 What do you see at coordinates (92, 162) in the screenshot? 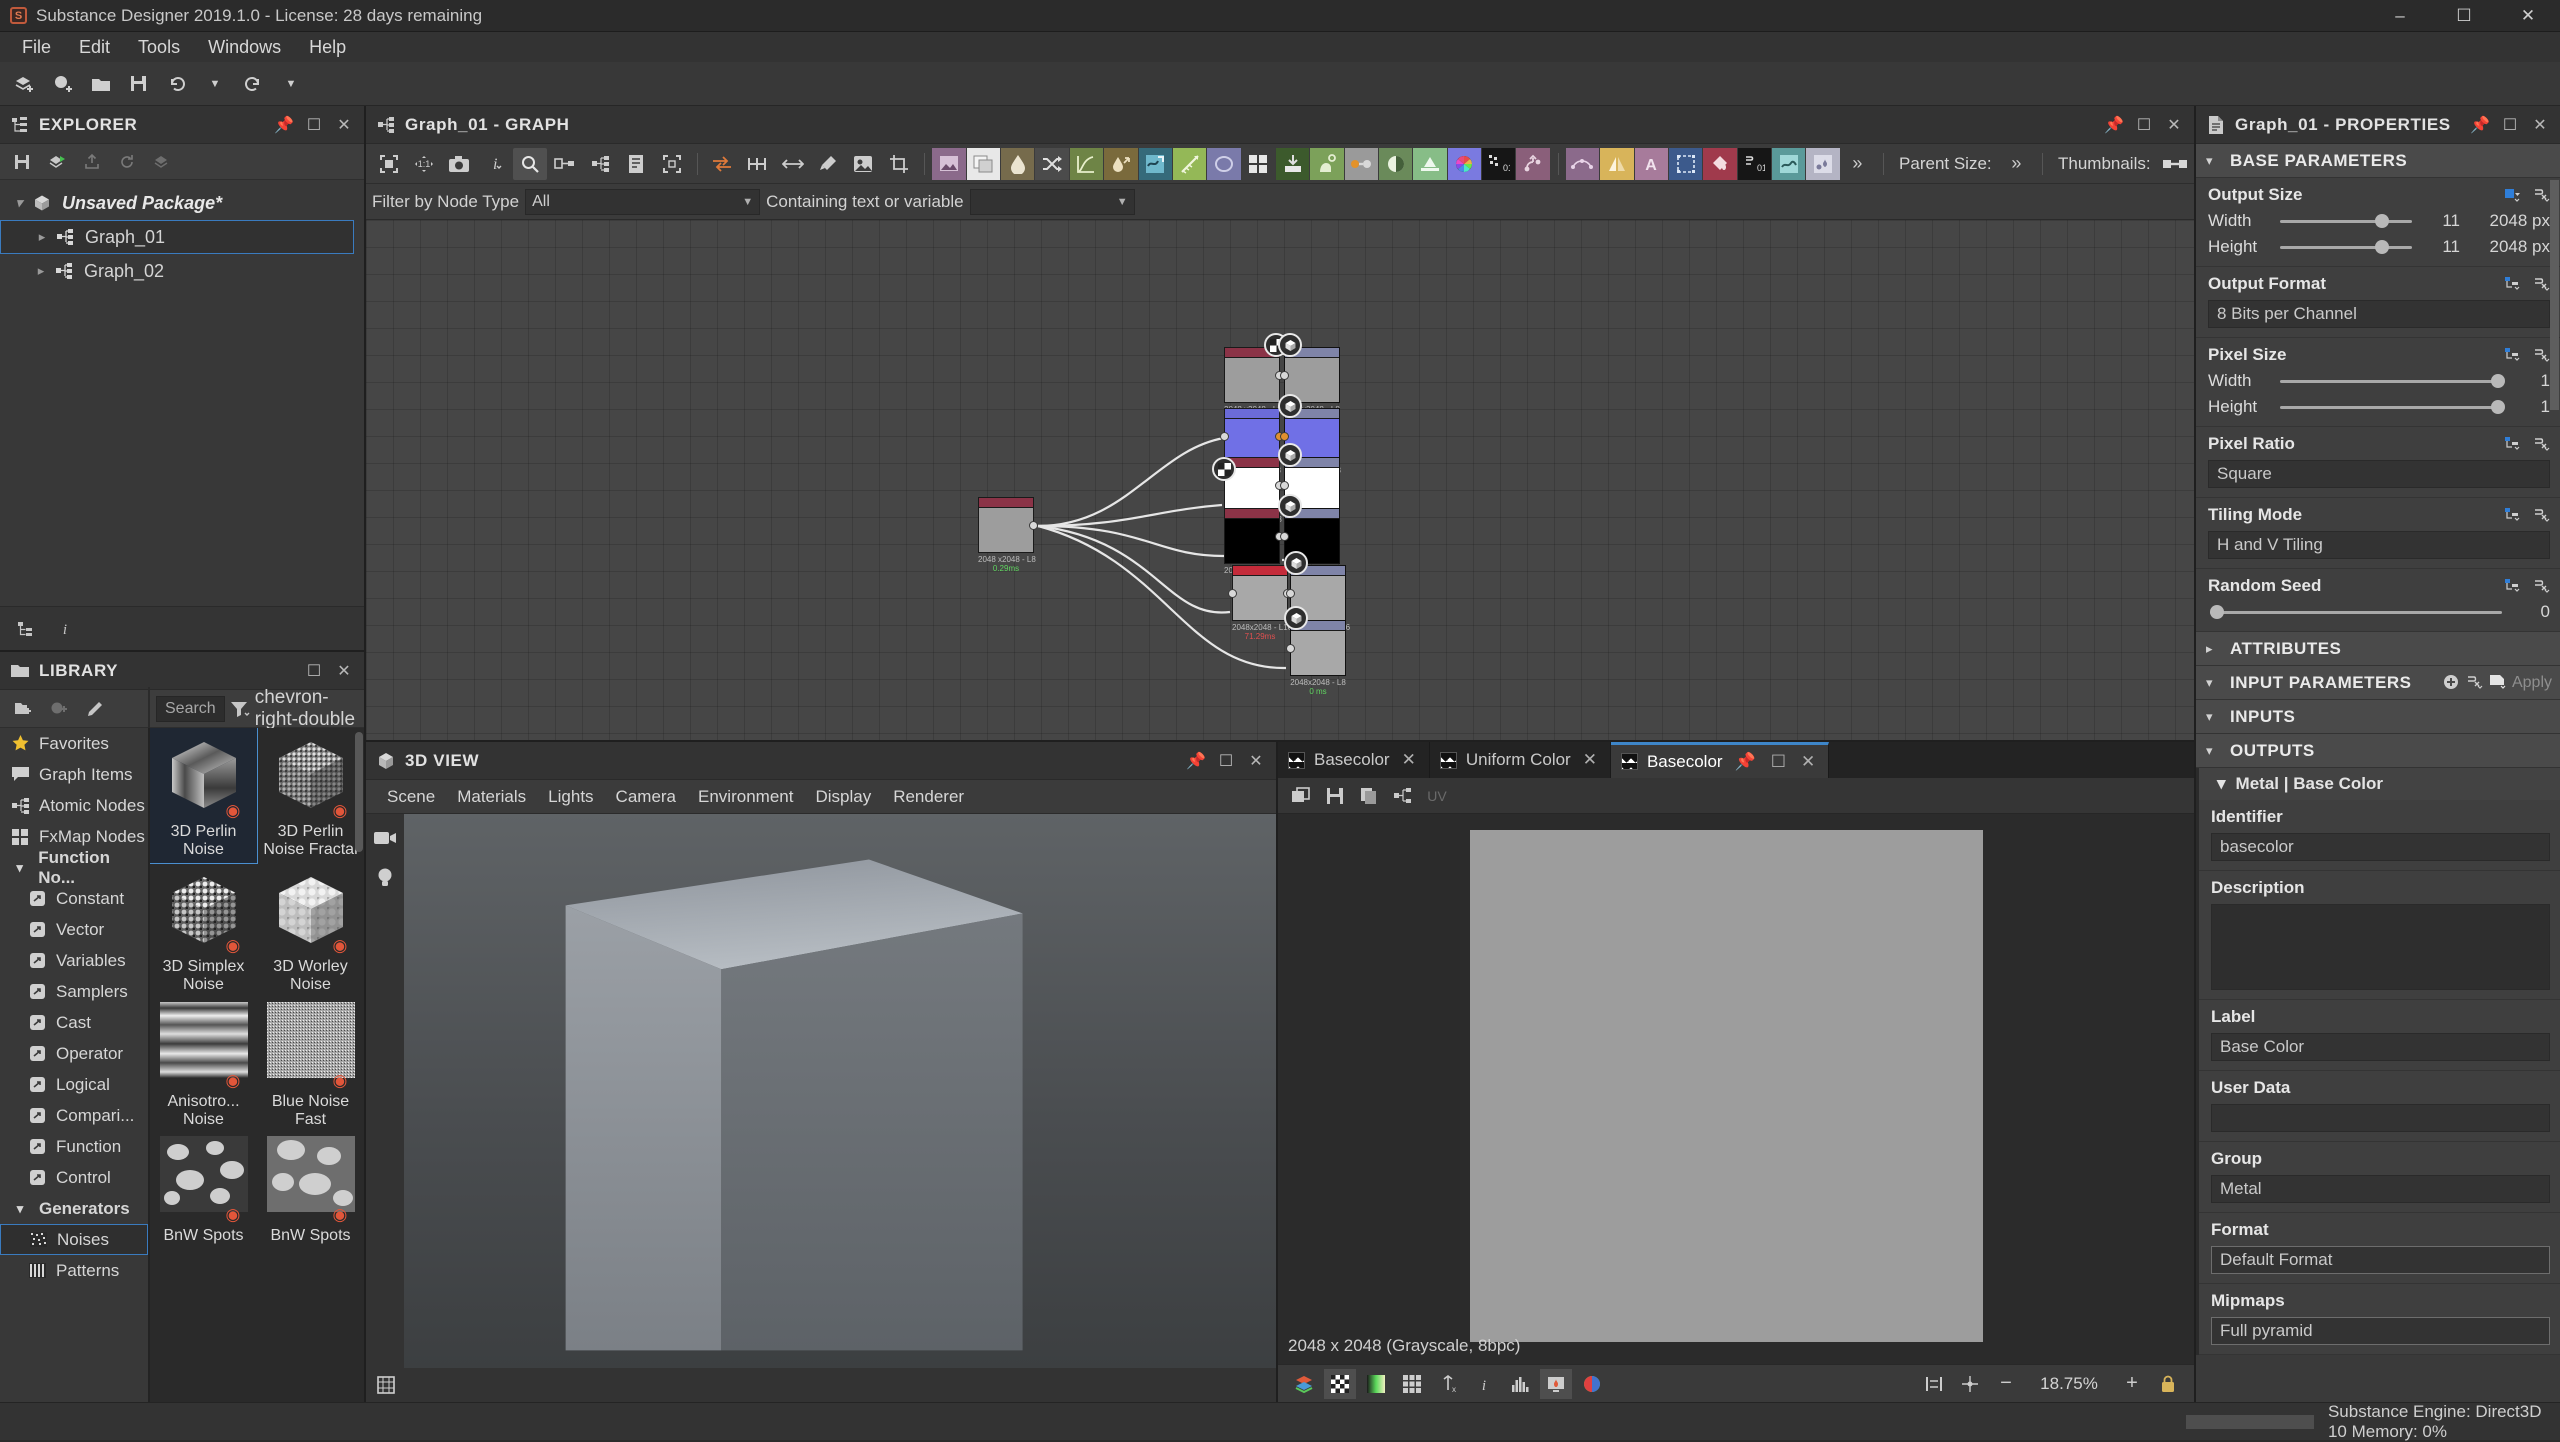
I see `export-icon` at bounding box center [92, 162].